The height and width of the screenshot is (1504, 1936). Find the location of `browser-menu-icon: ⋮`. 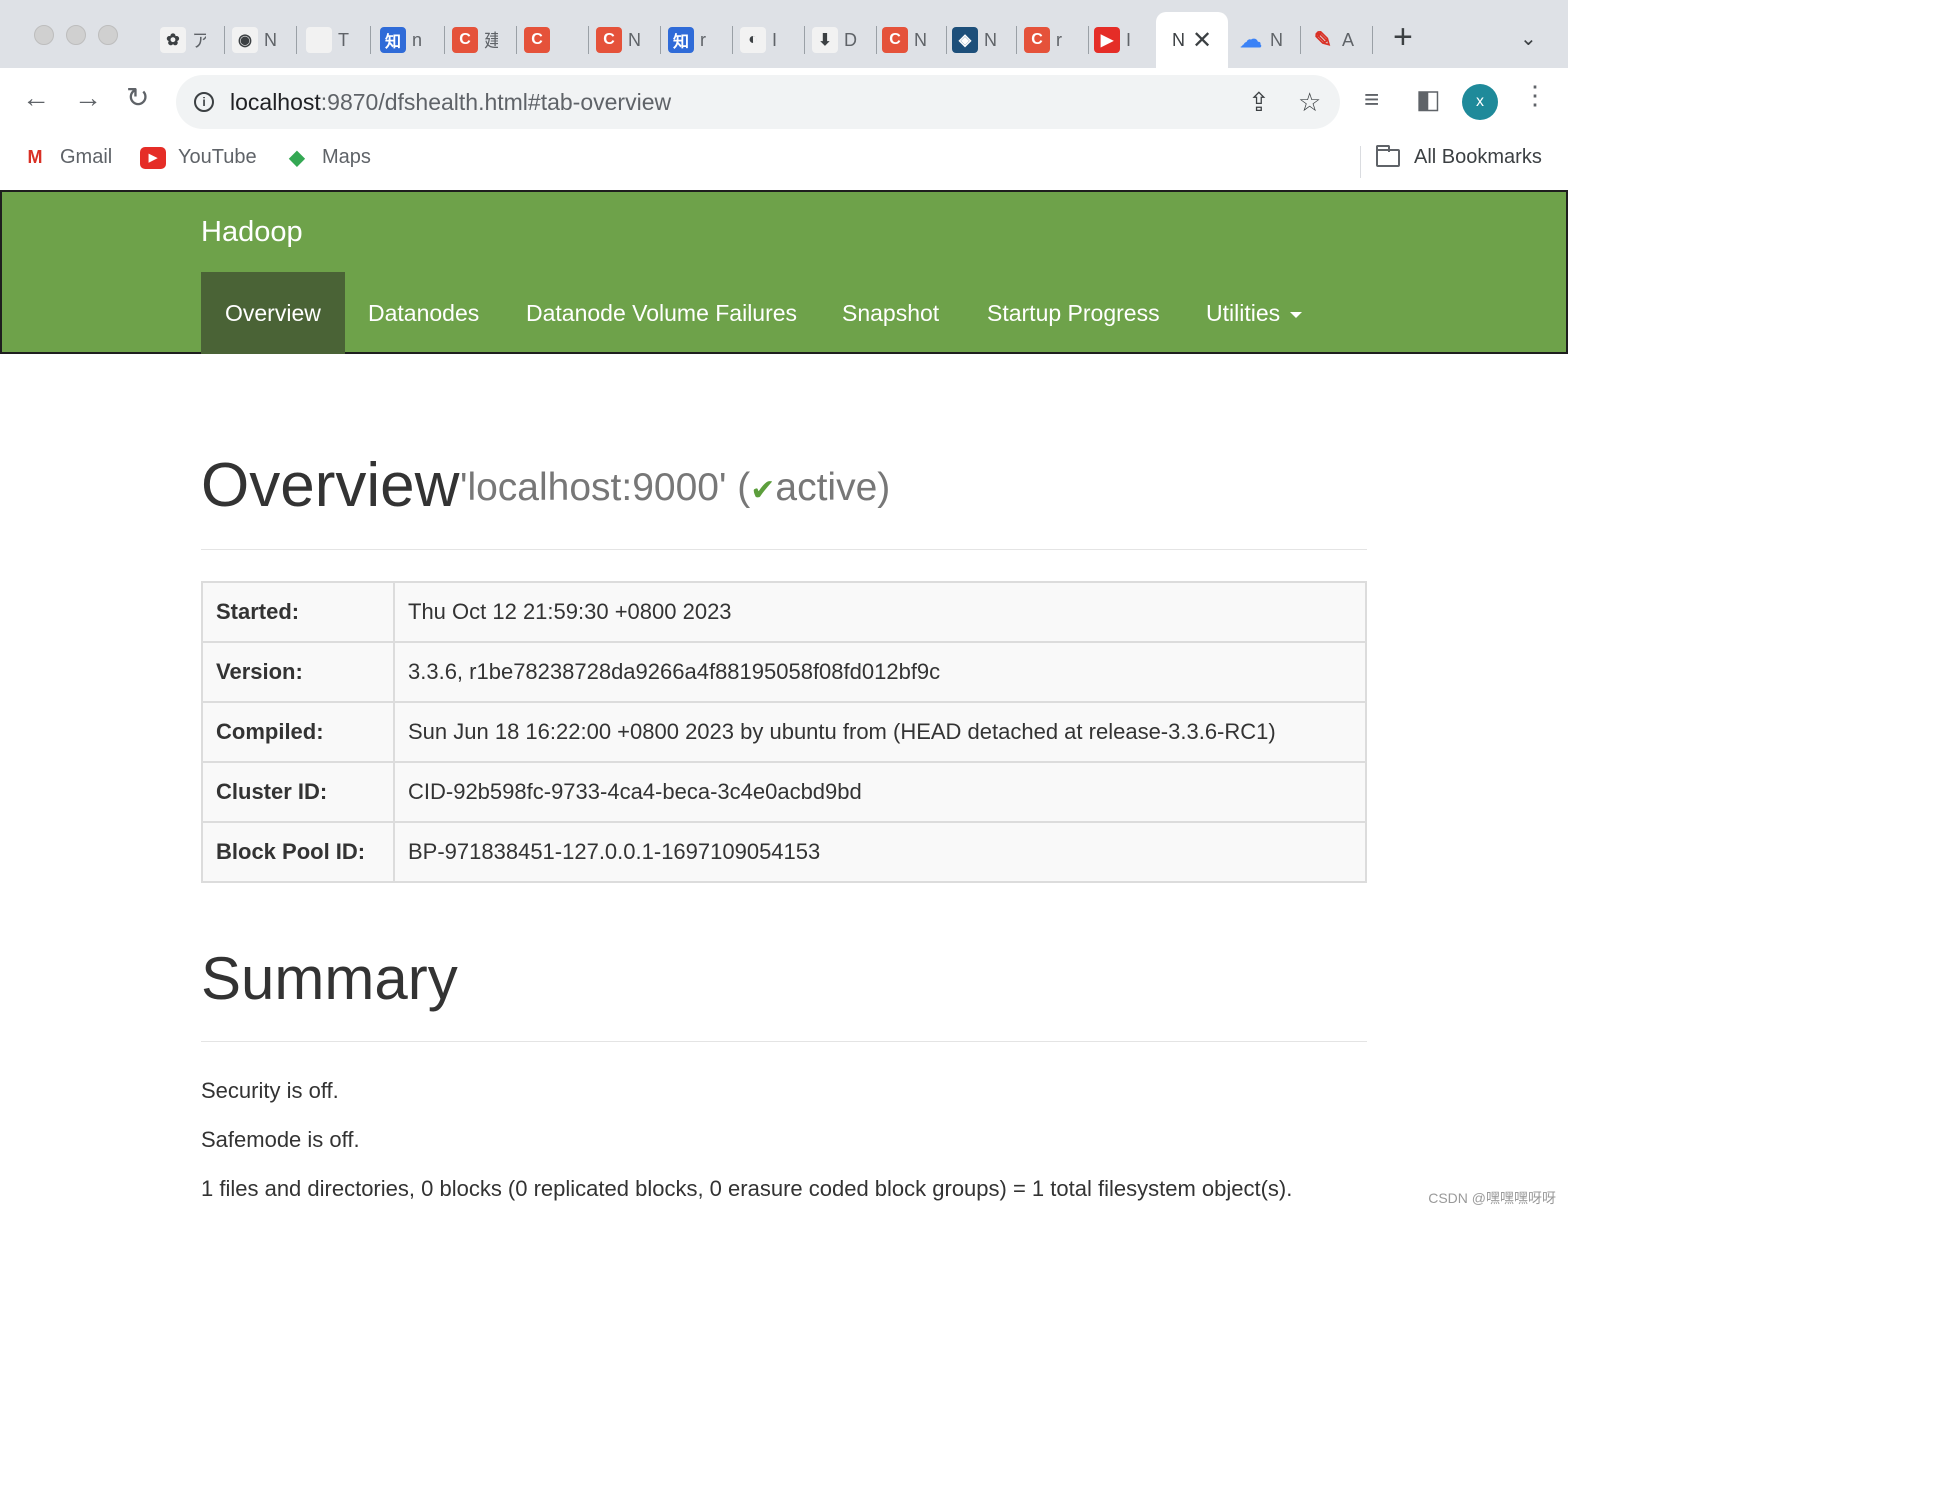

browser-menu-icon: ⋮ is located at coordinates (1535, 95).